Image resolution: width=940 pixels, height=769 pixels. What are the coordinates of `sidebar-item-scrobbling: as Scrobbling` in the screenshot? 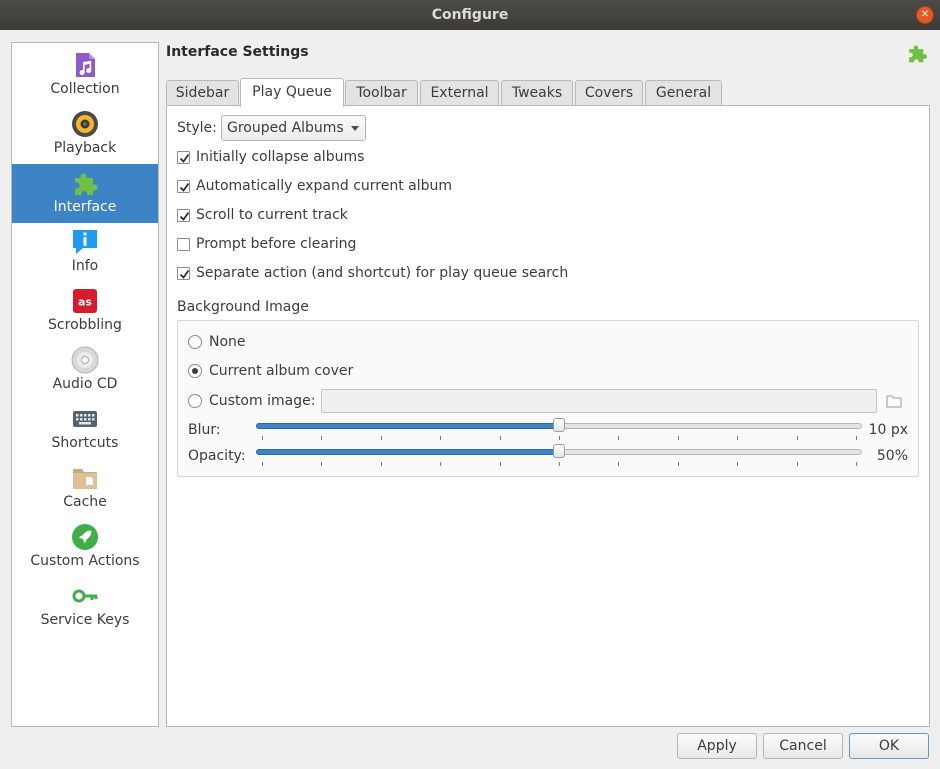 It's located at (85, 311).